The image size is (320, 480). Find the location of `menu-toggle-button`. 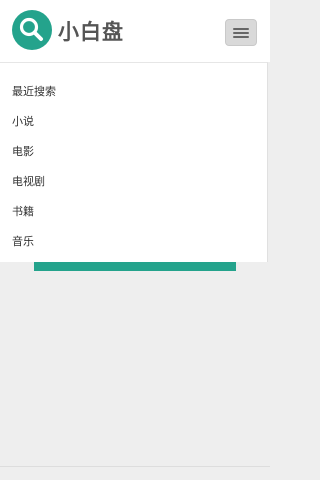

menu-toggle-button is located at coordinates (241, 32).